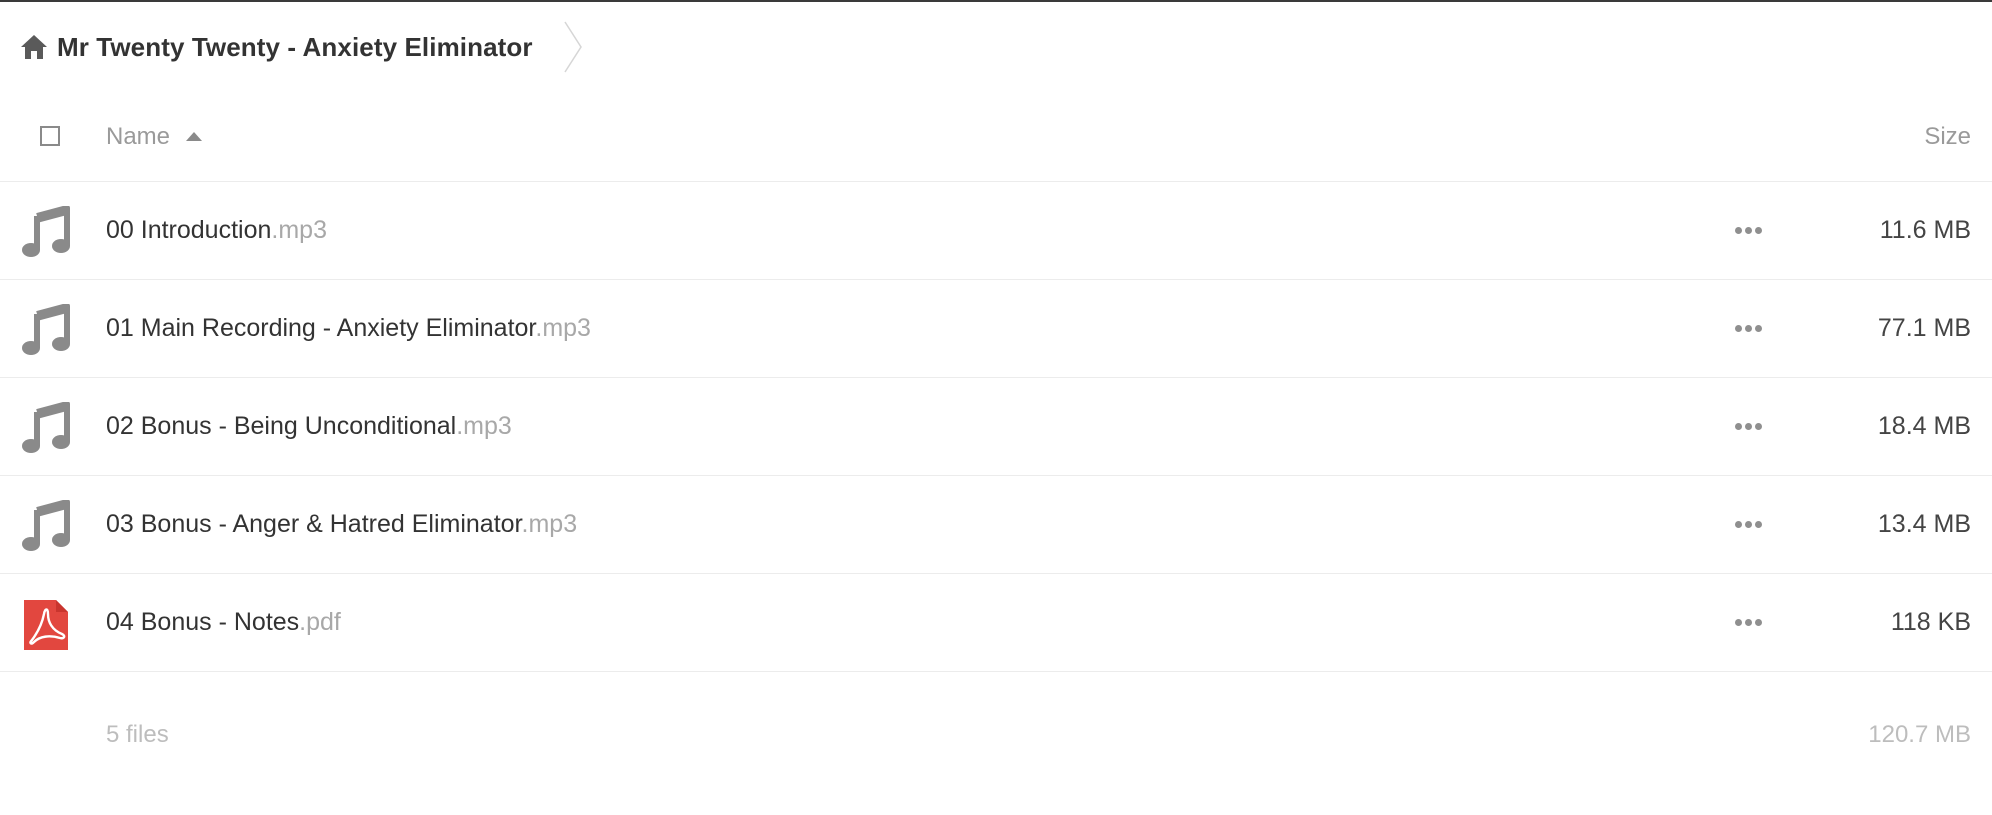 The height and width of the screenshot is (815, 1992). What do you see at coordinates (295, 47) in the screenshot?
I see `folder-name: Mr Twenty Twenty - Anxiety Eliminator` at bounding box center [295, 47].